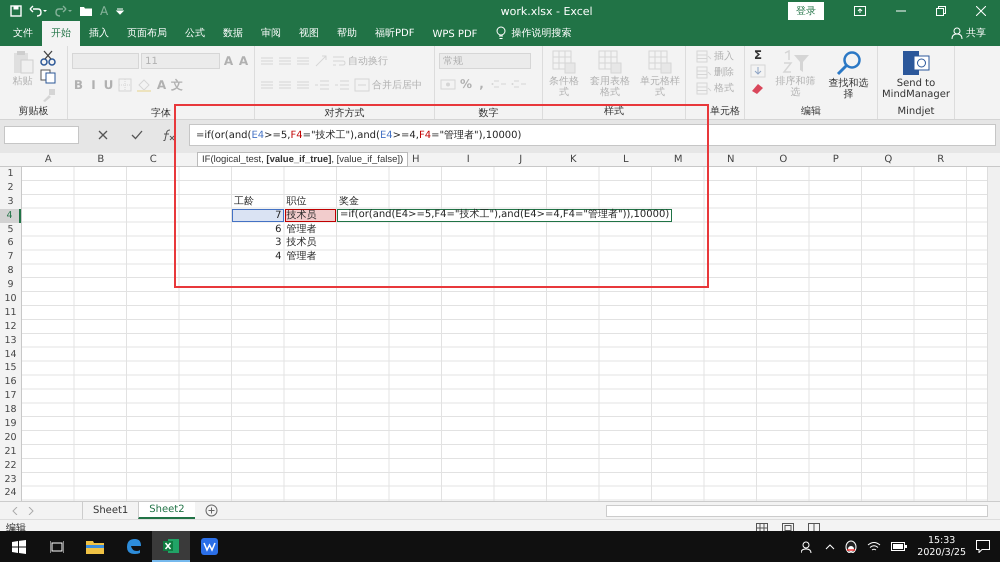 The image size is (1000, 562). Describe the element at coordinates (10, 355) in the screenshot. I see `row-header: 14` at that location.